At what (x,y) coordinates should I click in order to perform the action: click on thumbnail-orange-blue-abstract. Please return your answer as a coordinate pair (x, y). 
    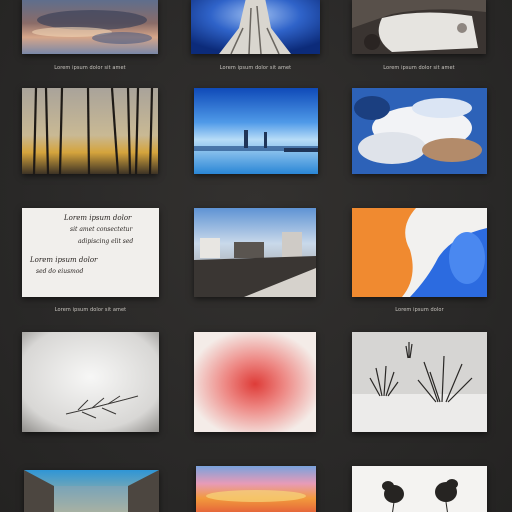
    Looking at the image, I should click on (419, 252).